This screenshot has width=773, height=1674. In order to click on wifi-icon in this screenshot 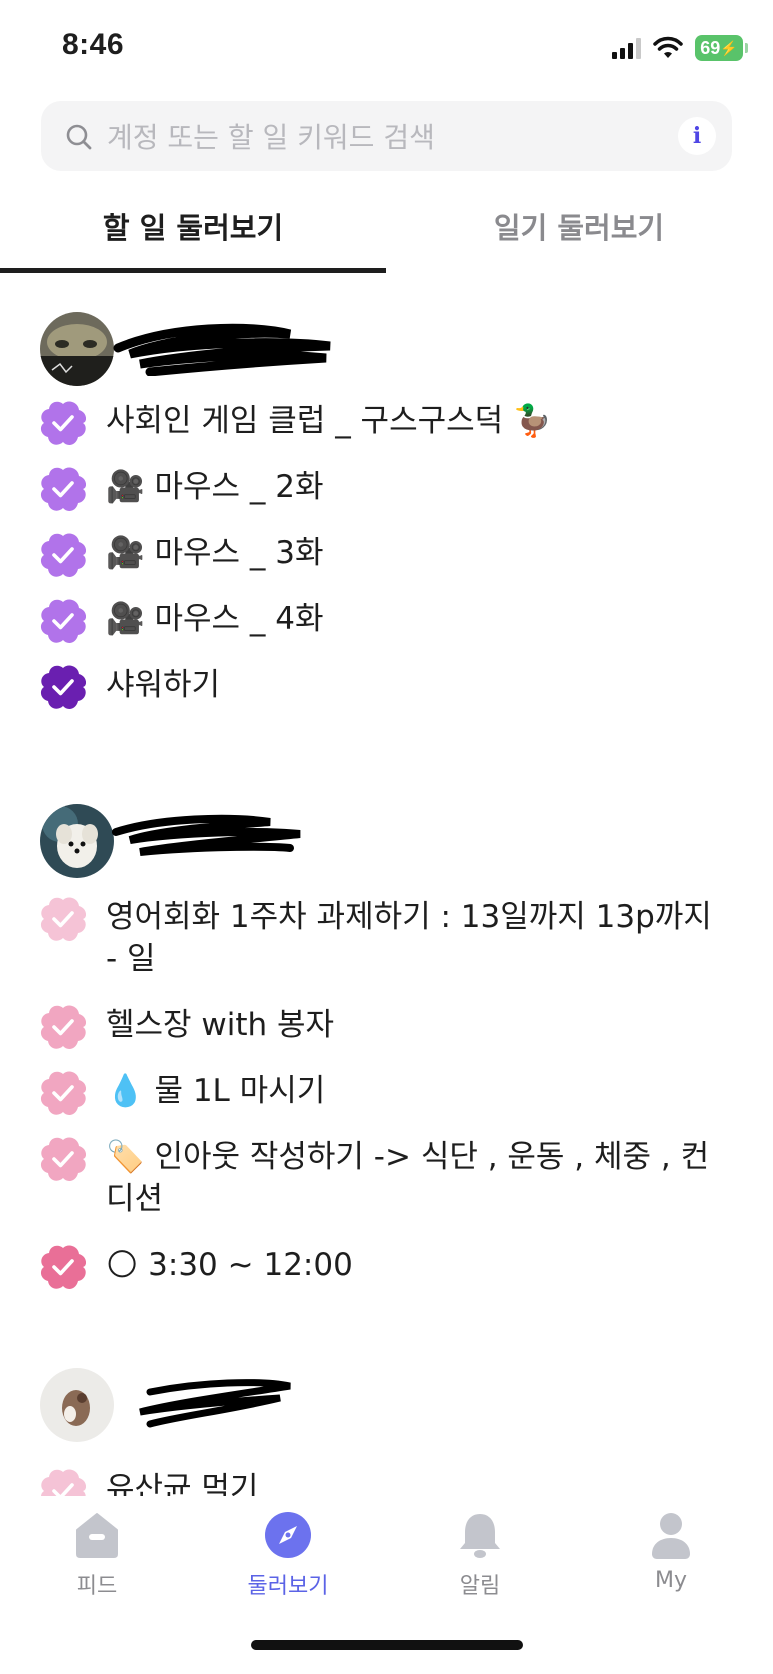, I will do `click(668, 47)`.